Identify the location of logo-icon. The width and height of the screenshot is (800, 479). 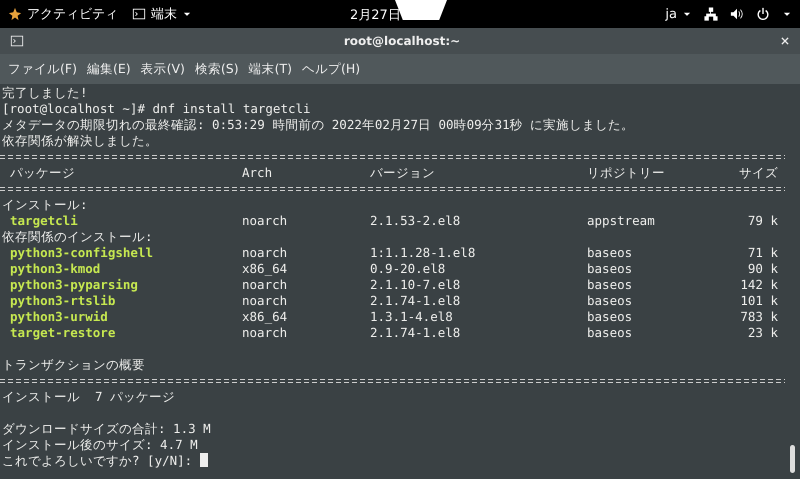
(15, 14).